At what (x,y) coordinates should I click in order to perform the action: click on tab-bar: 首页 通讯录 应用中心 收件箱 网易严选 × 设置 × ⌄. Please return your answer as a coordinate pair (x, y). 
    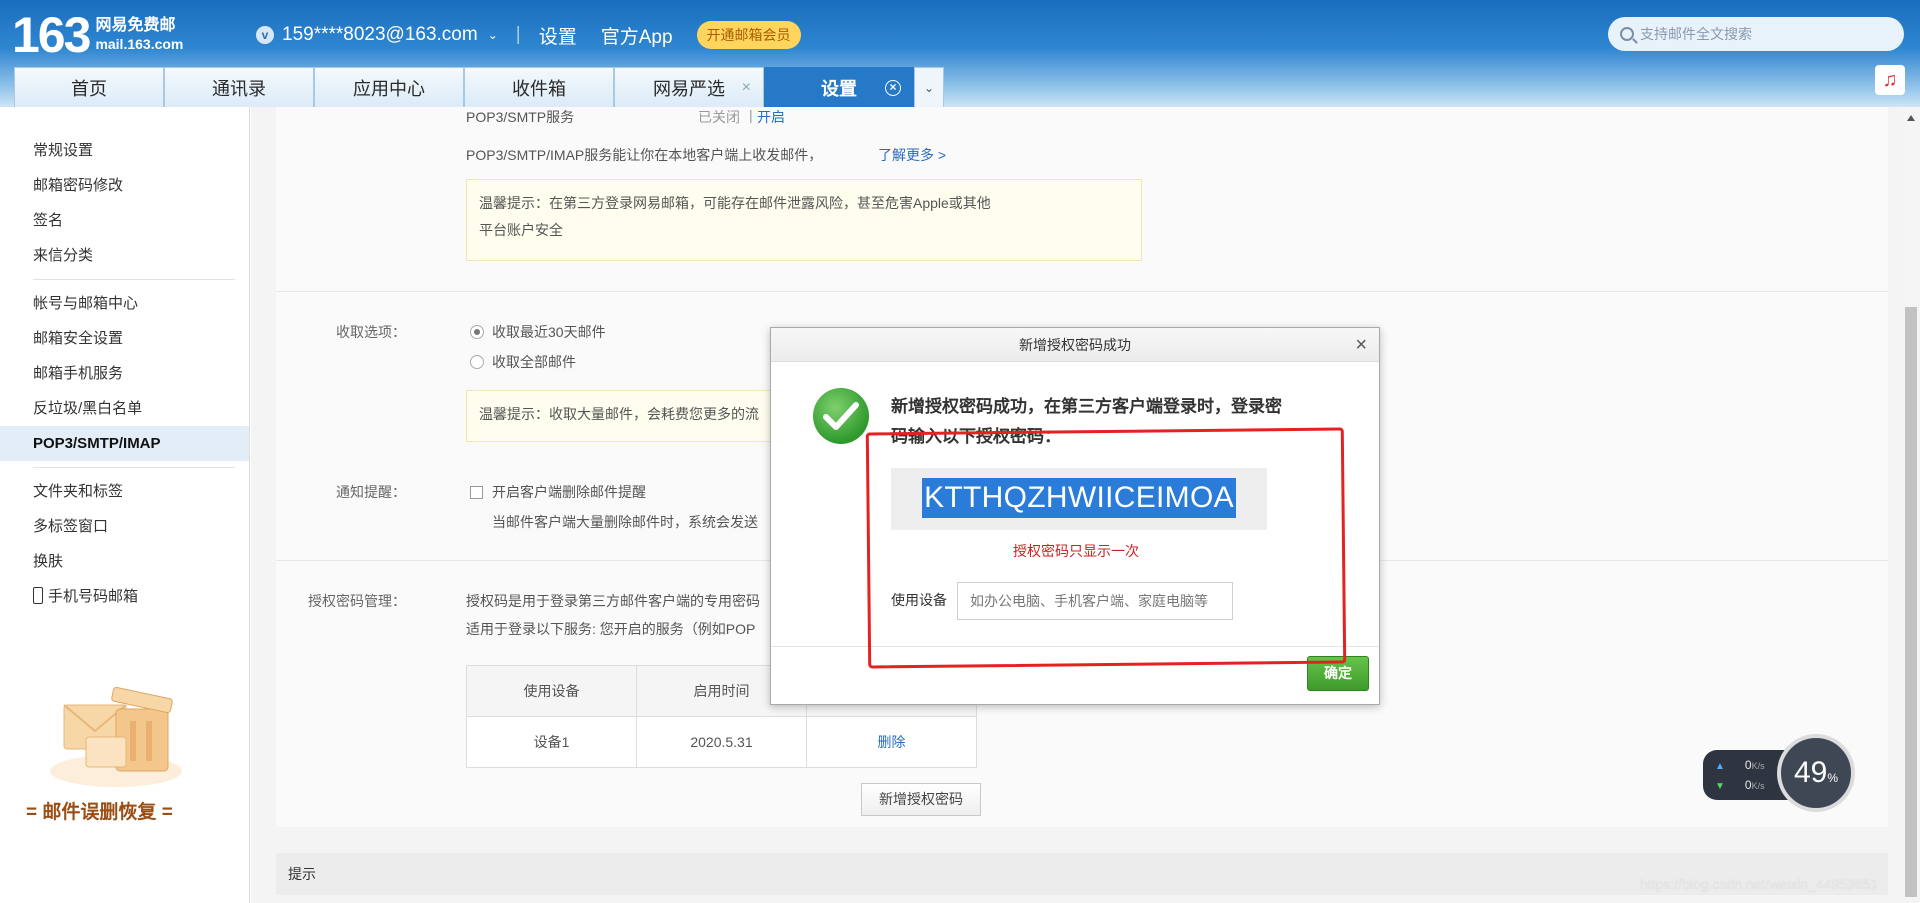
    Looking at the image, I should click on (479, 87).